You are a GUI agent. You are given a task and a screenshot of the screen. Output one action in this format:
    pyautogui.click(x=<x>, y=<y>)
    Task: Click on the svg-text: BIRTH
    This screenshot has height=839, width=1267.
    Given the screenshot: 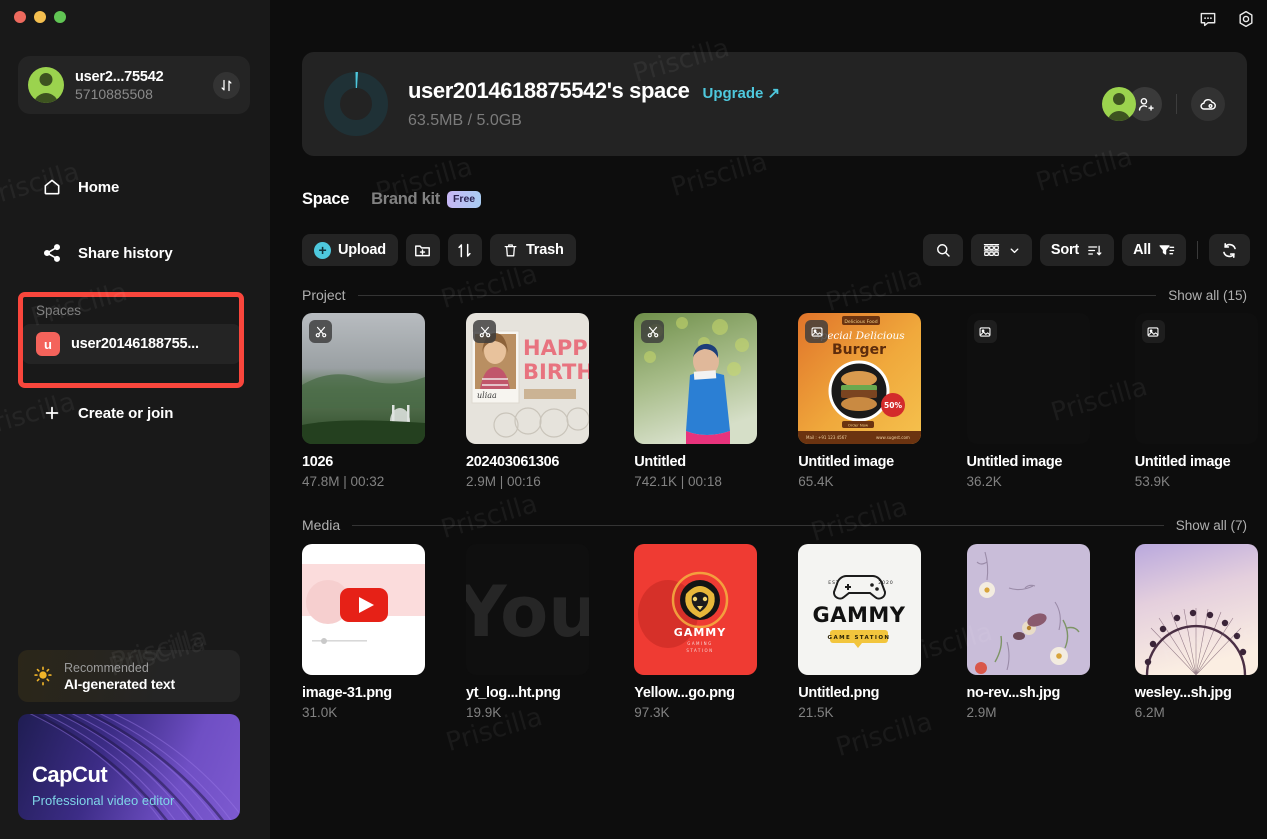 What is the action you would take?
    pyautogui.click(x=556, y=372)
    